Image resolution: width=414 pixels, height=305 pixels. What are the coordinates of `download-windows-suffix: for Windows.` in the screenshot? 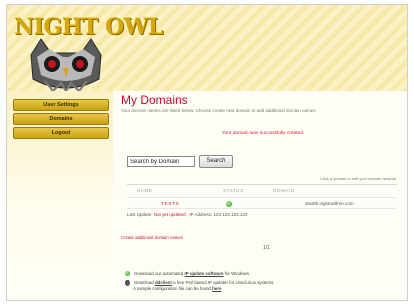 It's located at (237, 273).